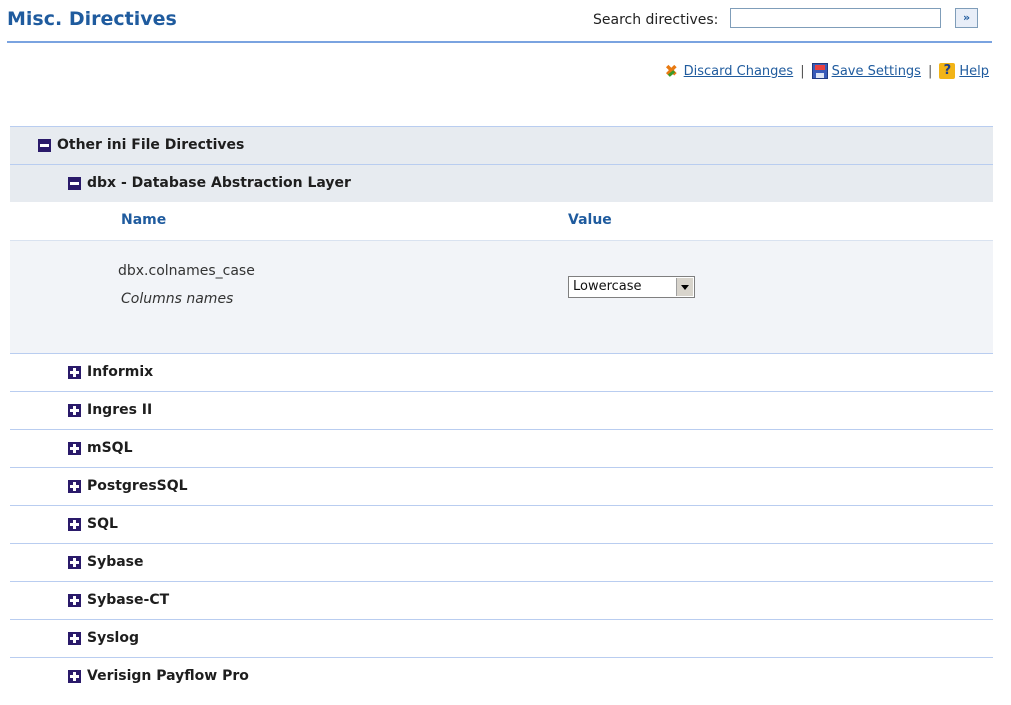  I want to click on column-header-name: Name, so click(144, 220).